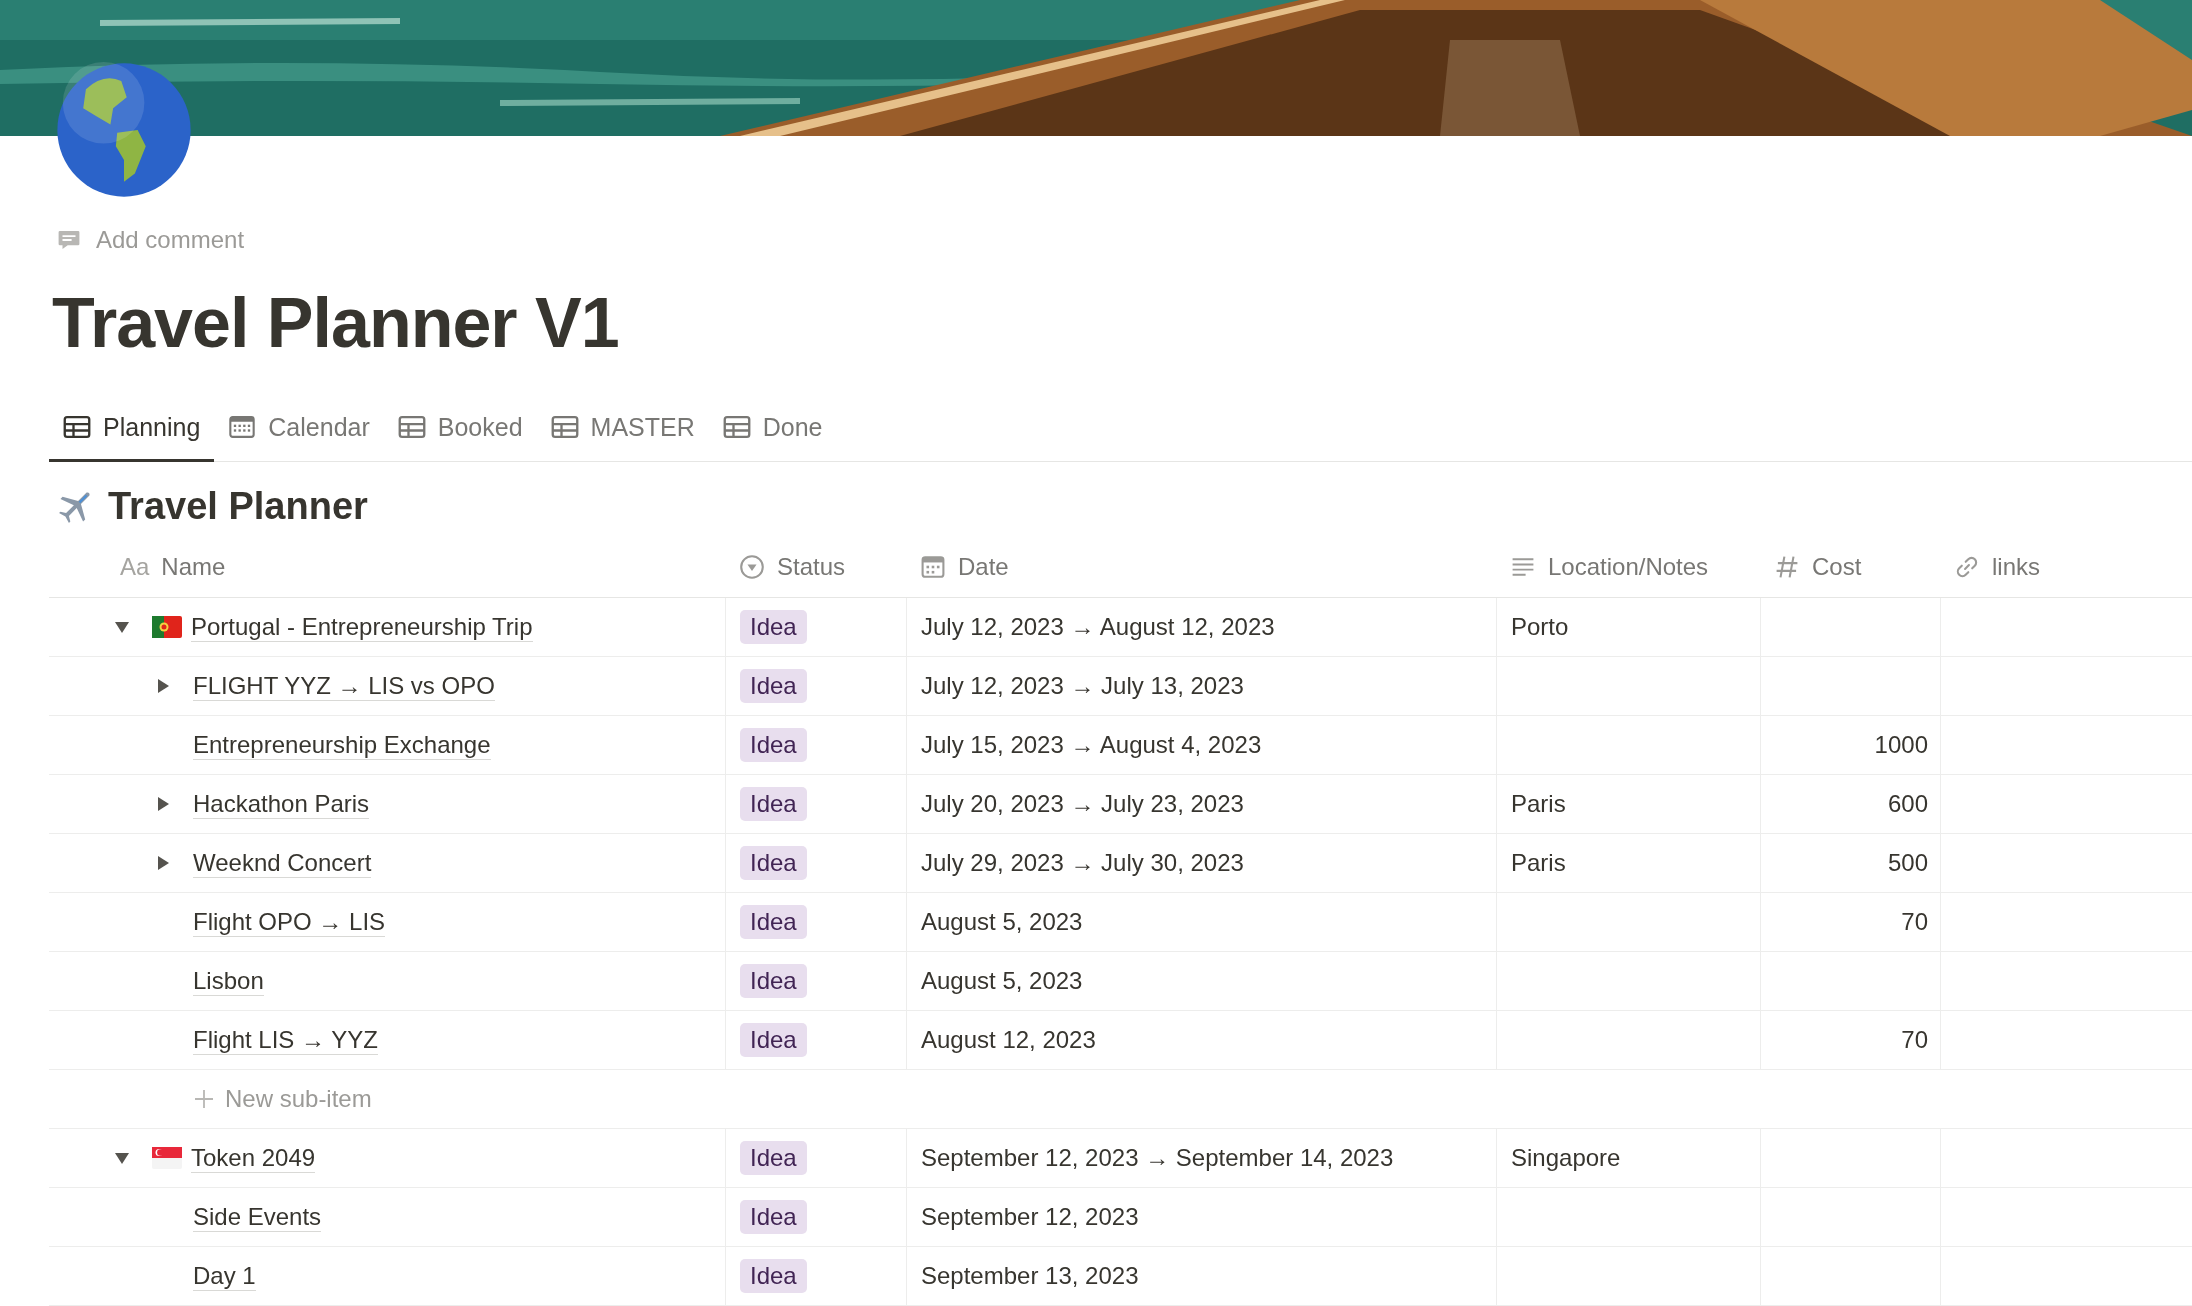  I want to click on table-cell: September 13, 2023, so click(1030, 1276).